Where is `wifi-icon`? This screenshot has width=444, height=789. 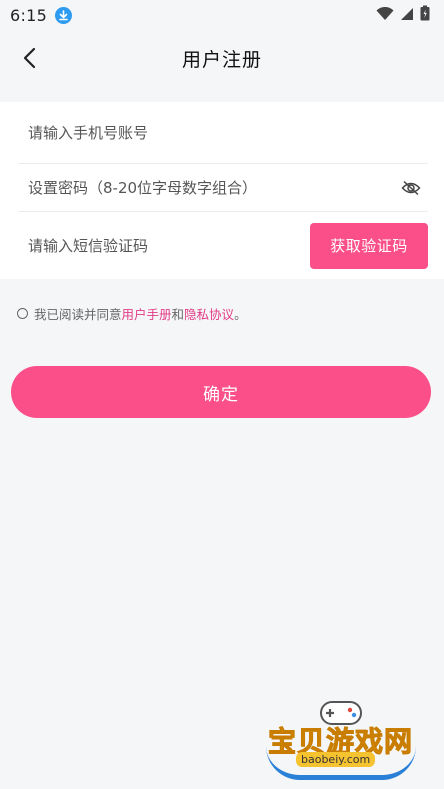 wifi-icon is located at coordinates (385, 15).